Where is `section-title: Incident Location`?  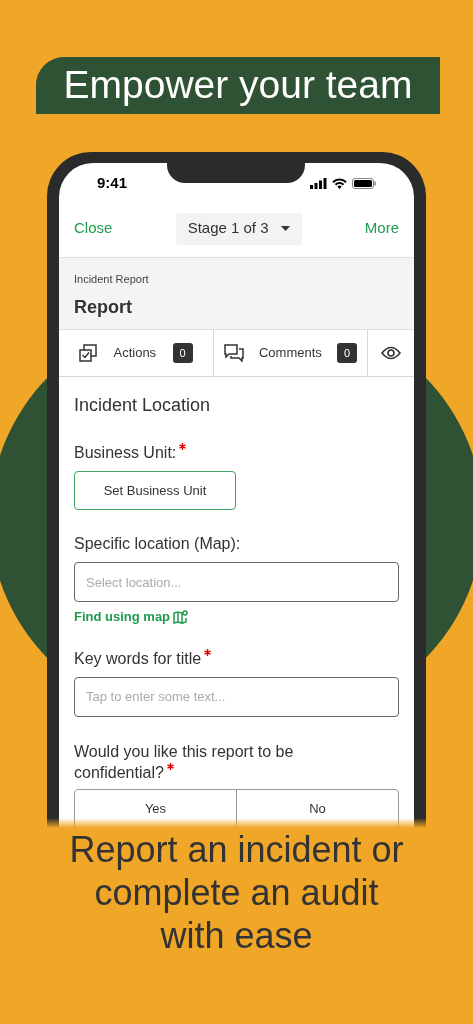
section-title: Incident Location is located at coordinates (143, 405).